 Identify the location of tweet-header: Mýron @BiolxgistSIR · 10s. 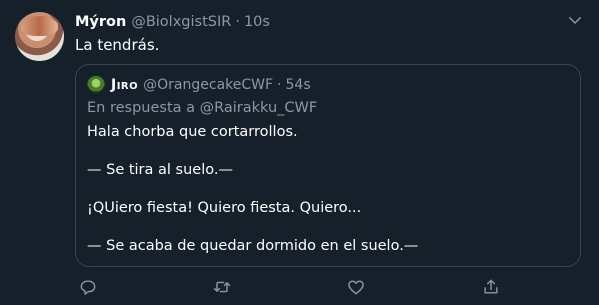
(172, 22).